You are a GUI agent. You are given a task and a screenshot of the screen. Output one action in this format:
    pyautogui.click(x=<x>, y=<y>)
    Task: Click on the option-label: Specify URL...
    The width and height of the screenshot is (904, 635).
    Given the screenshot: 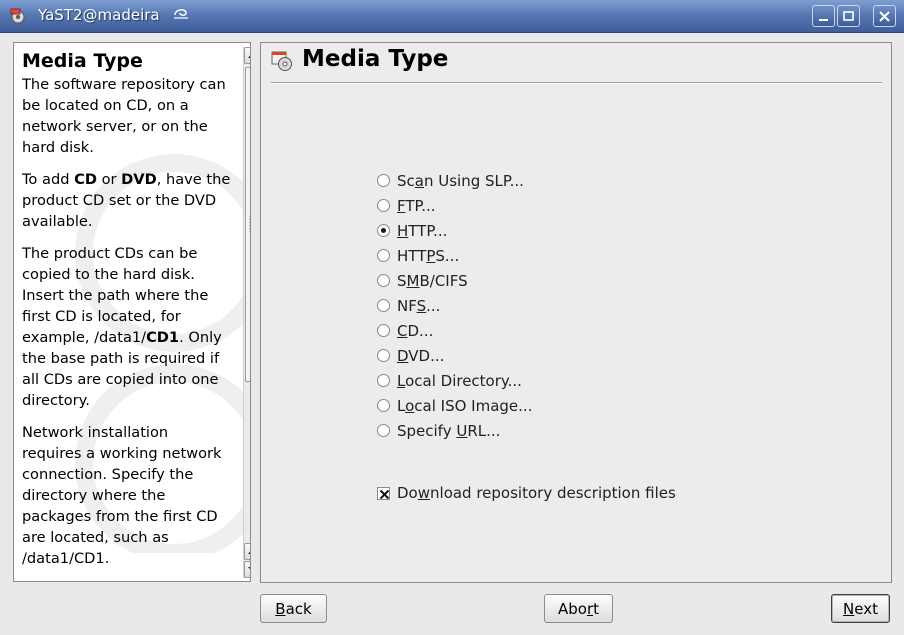 What is the action you would take?
    pyautogui.click(x=449, y=430)
    